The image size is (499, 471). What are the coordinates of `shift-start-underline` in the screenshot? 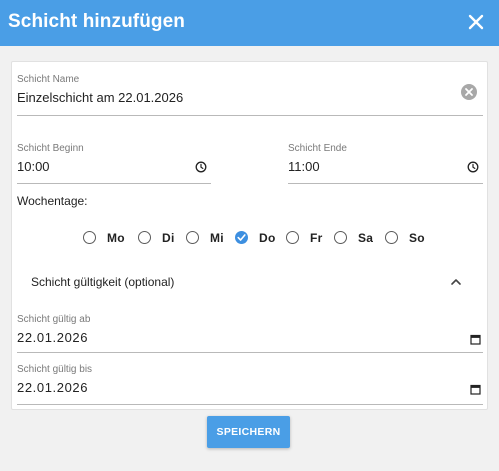 It's located at (114, 183).